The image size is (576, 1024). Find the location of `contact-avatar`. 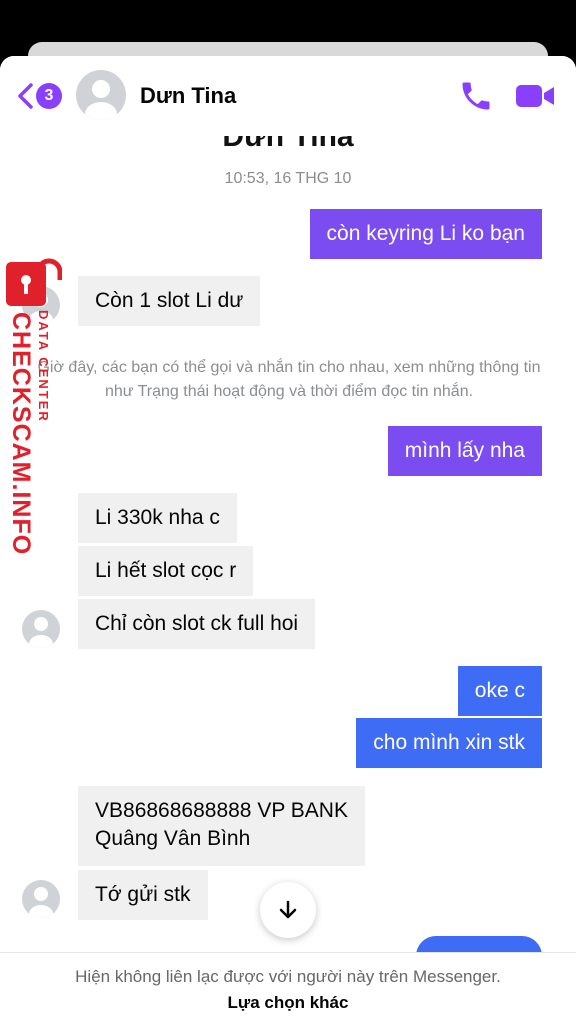

contact-avatar is located at coordinates (101, 95).